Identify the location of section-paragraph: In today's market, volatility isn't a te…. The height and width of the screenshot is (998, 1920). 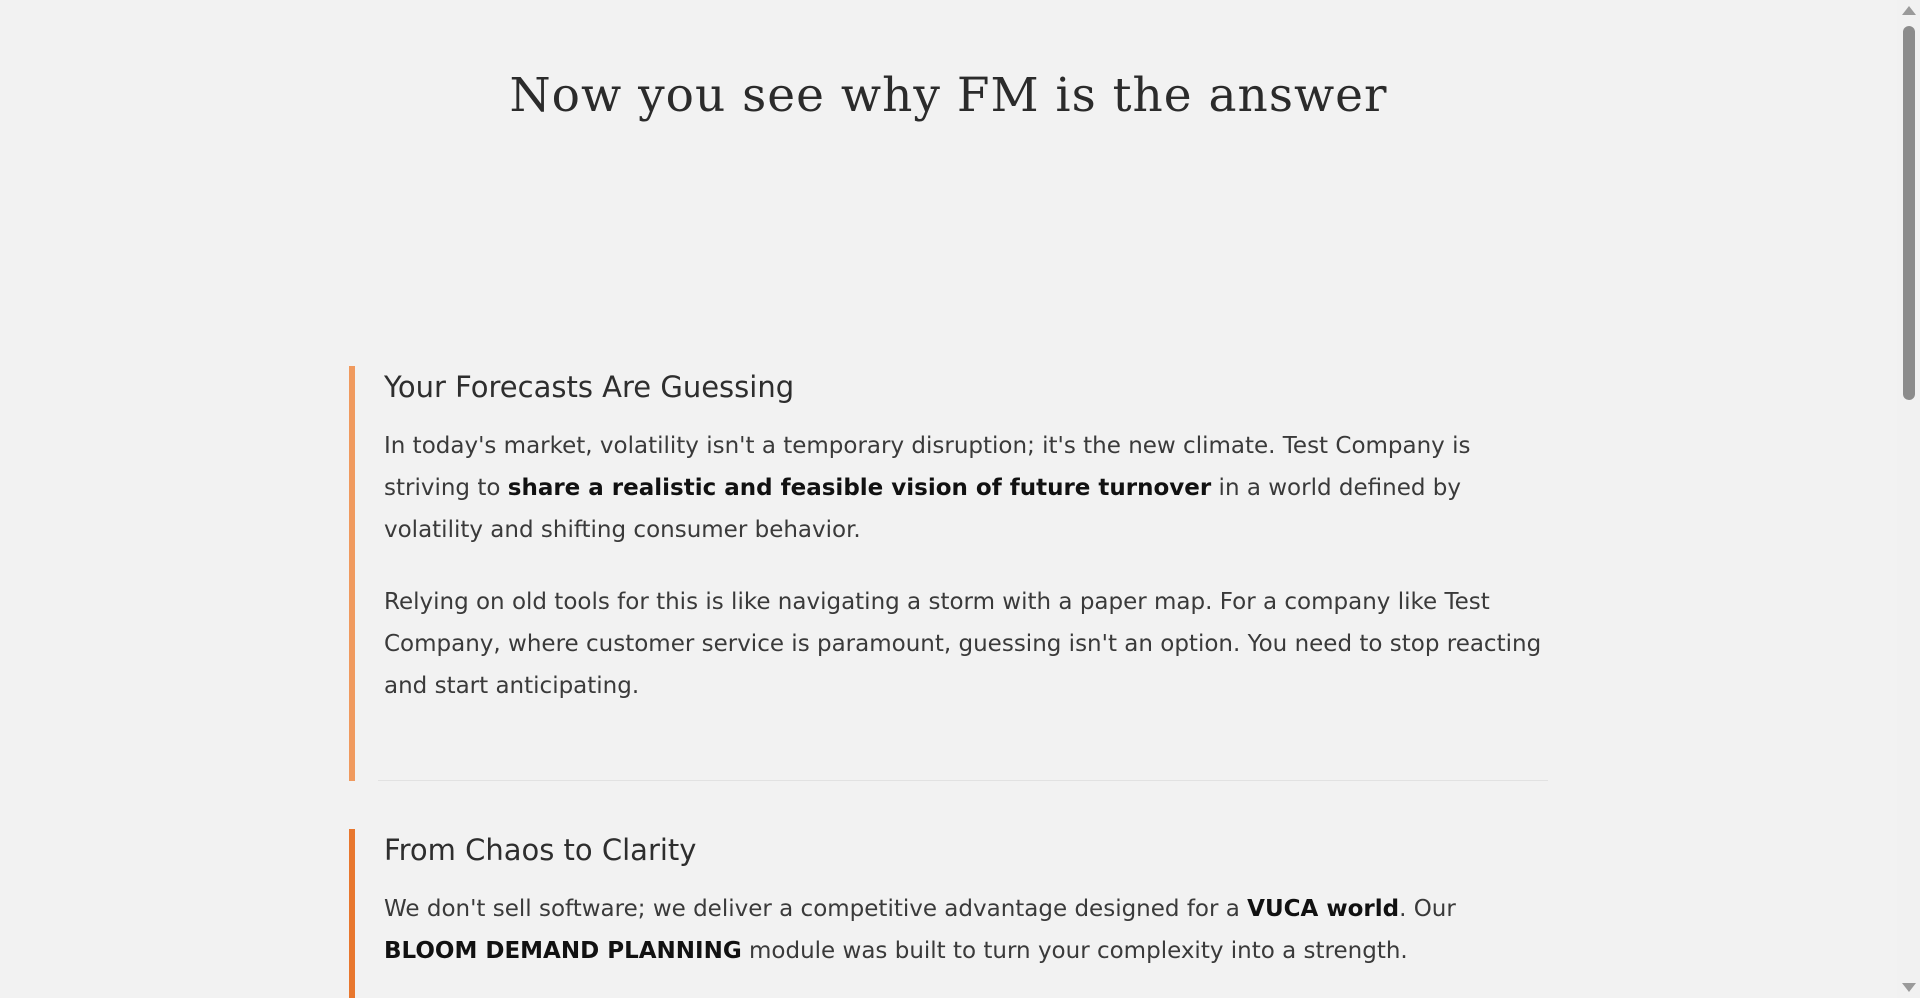
(966, 488).